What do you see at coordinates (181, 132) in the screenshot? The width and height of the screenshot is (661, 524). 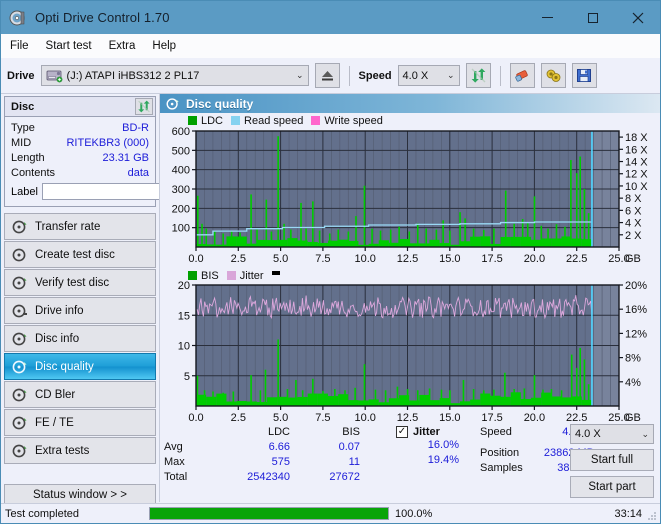 I see `svg-text: 600` at bounding box center [181, 132].